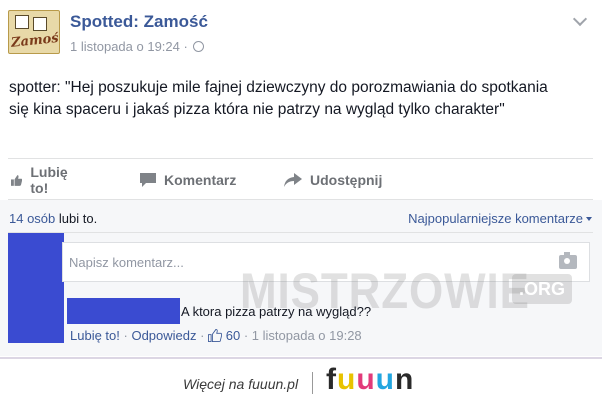 The width and height of the screenshot is (602, 404). What do you see at coordinates (307, 335) in the screenshot?
I see `comment-timestamp: 1 listopada o 19:28` at bounding box center [307, 335].